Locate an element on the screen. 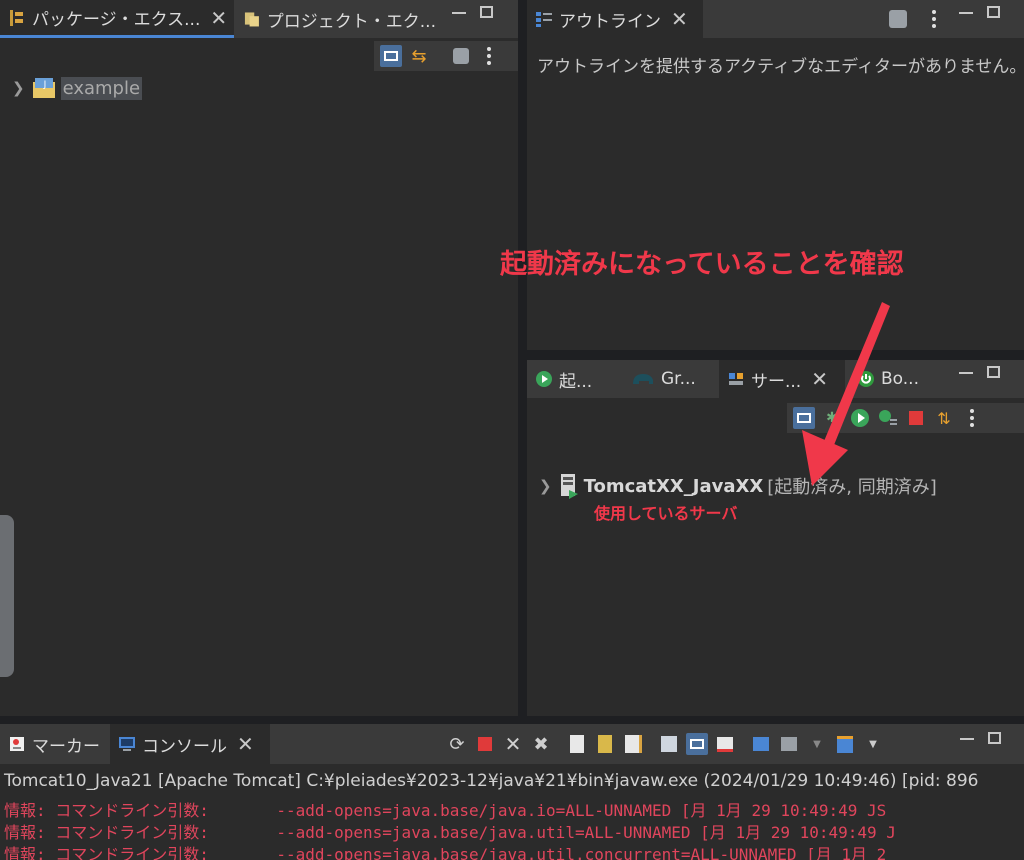  servers-icon is located at coordinates (736, 379).